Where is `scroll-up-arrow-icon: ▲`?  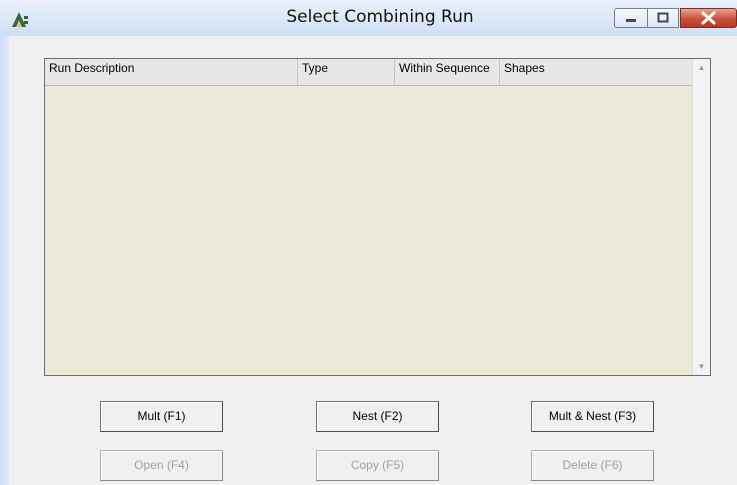
scroll-up-arrow-icon: ▲ is located at coordinates (701, 67).